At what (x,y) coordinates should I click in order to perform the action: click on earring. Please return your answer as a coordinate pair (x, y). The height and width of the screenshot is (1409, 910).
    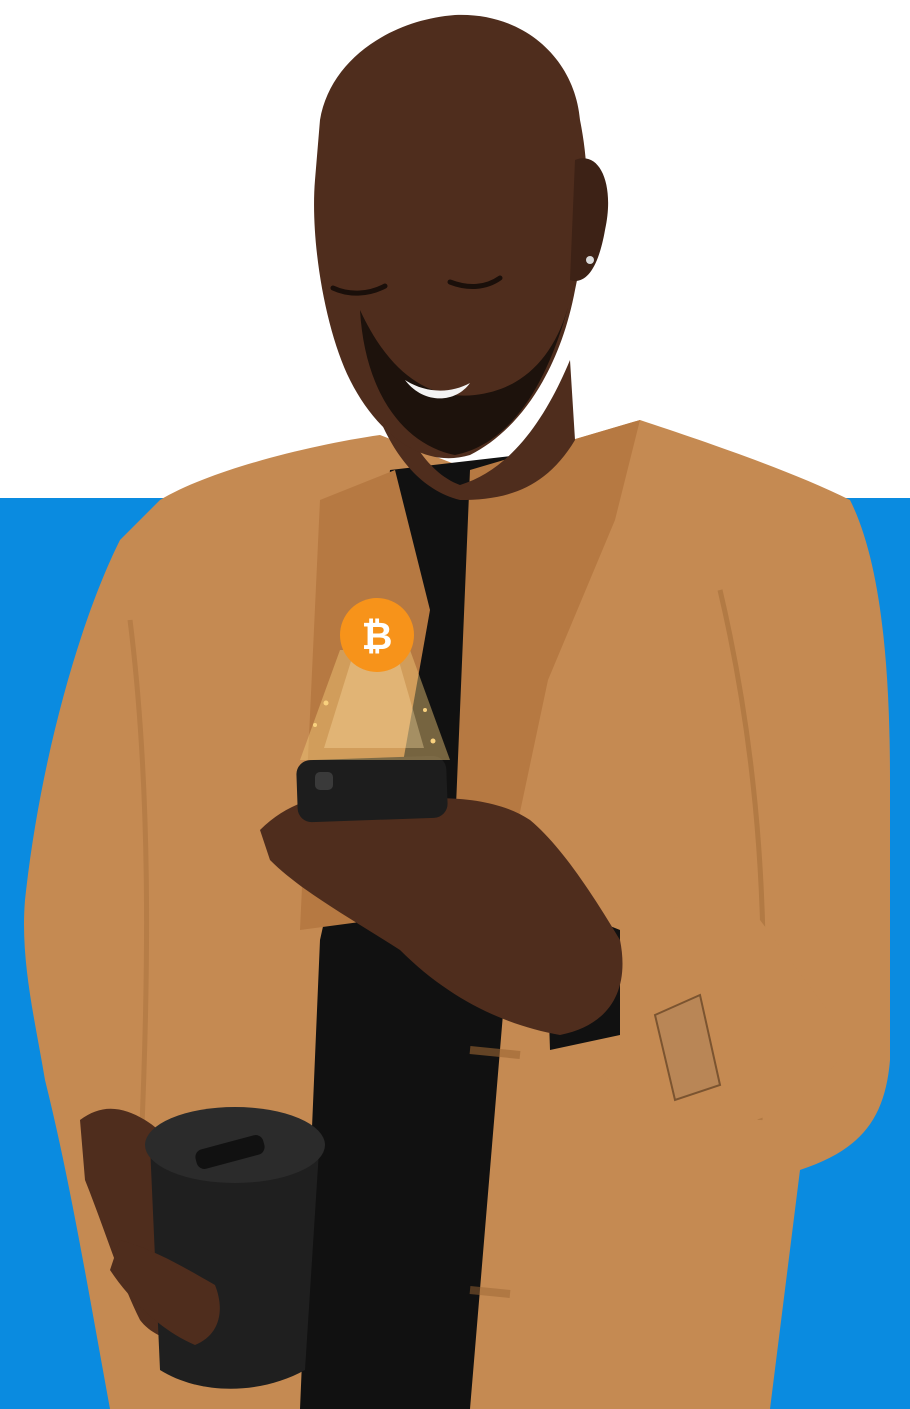
    Looking at the image, I should click on (590, 260).